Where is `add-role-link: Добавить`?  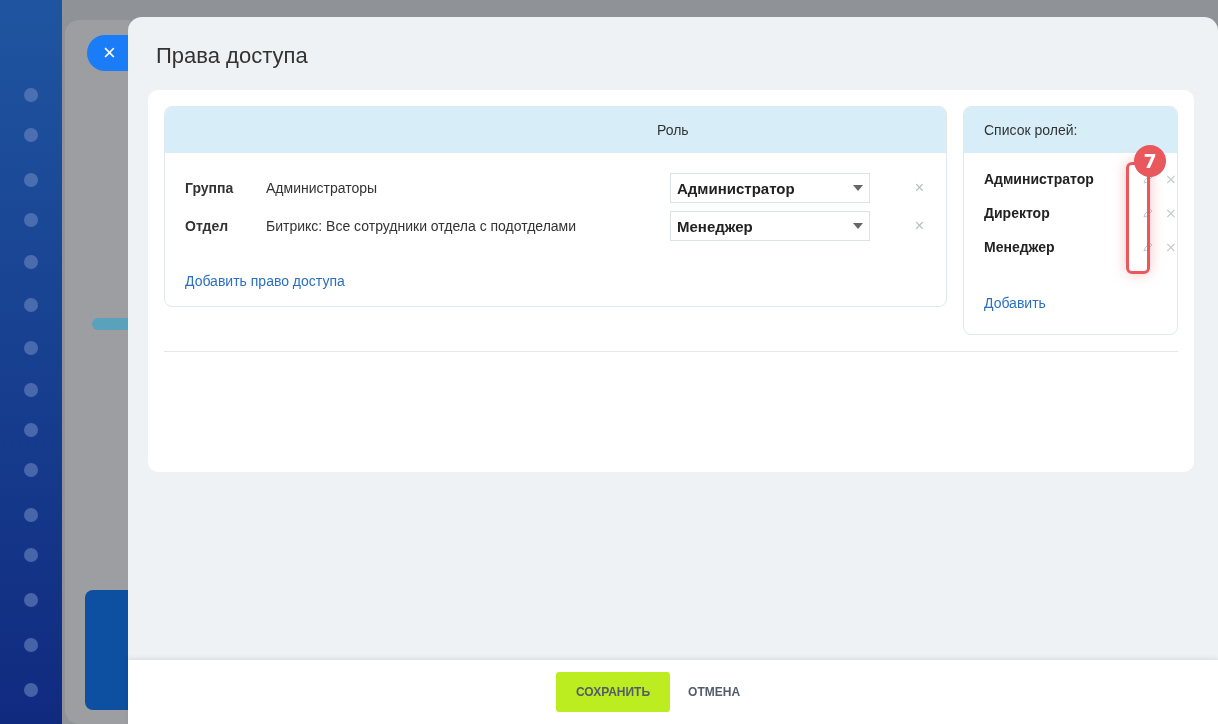
add-role-link: Добавить is located at coordinates (1015, 303).